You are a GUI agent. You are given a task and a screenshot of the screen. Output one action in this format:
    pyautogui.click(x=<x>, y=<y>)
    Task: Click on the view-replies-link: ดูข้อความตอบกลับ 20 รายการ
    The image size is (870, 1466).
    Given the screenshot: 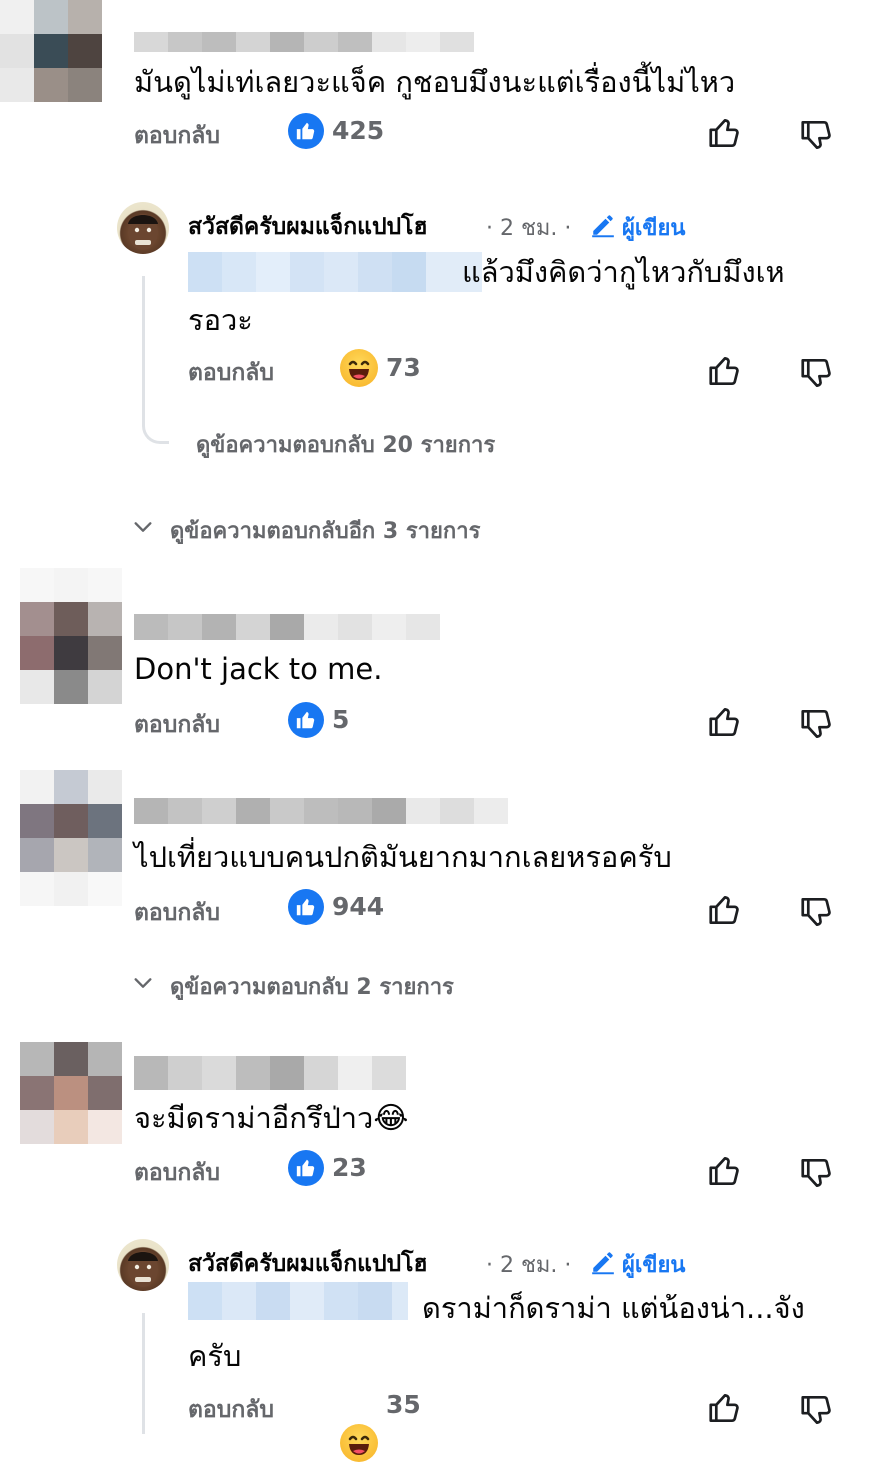 What is the action you would take?
    pyautogui.click(x=345, y=444)
    